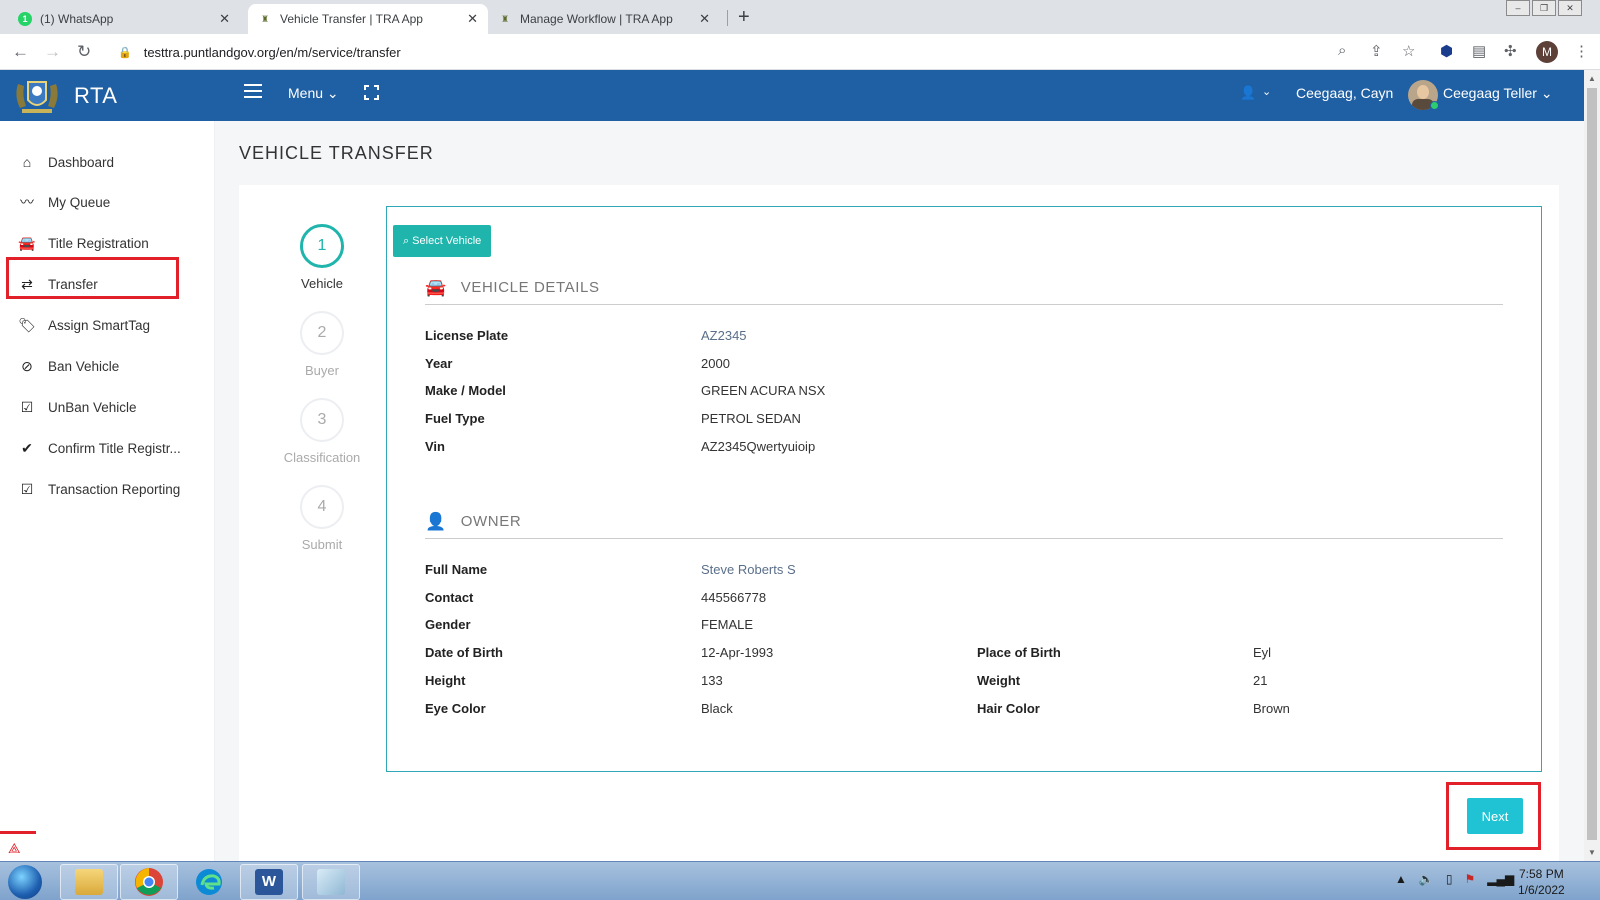 The image size is (1600, 900). What do you see at coordinates (77, 19) in the screenshot?
I see `tab-title: (1) WhatsApp` at bounding box center [77, 19].